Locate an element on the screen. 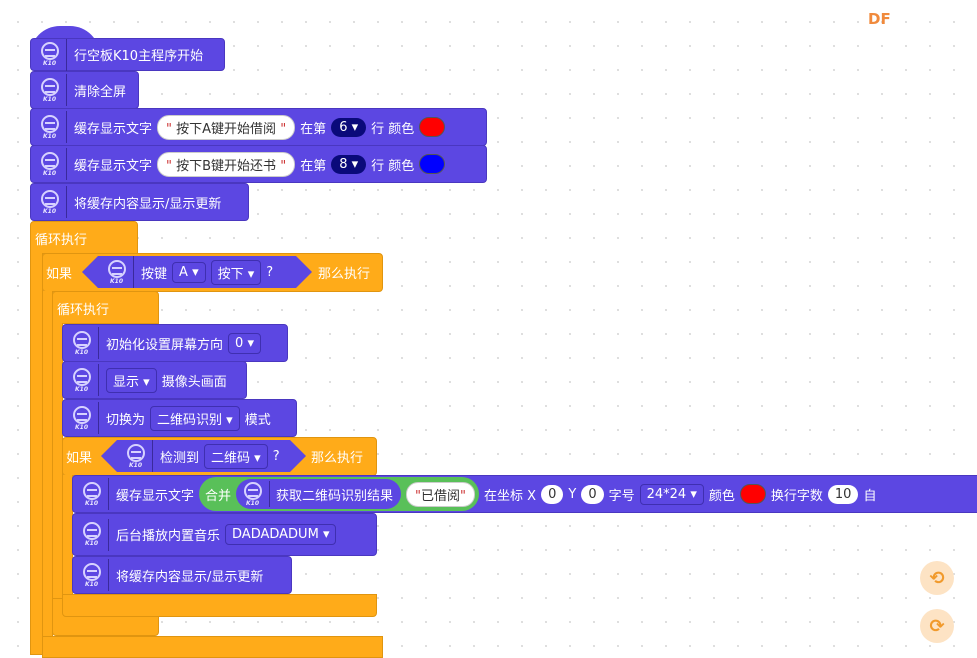  mode-dropdown: 二维码识别 ▾ is located at coordinates (195, 418).